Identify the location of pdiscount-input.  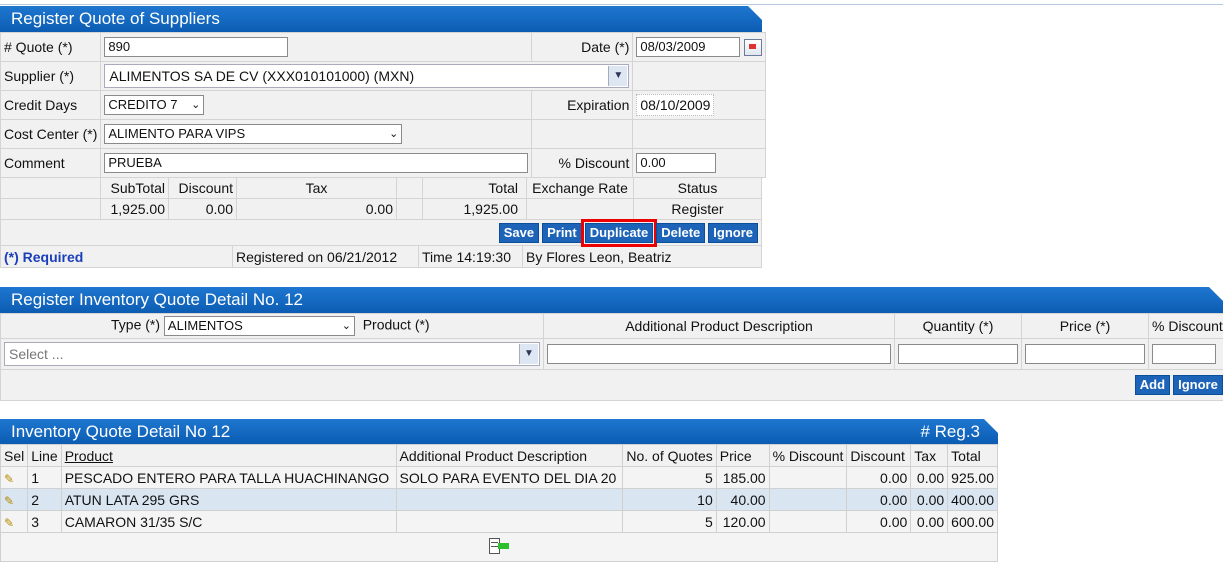
(1184, 354).